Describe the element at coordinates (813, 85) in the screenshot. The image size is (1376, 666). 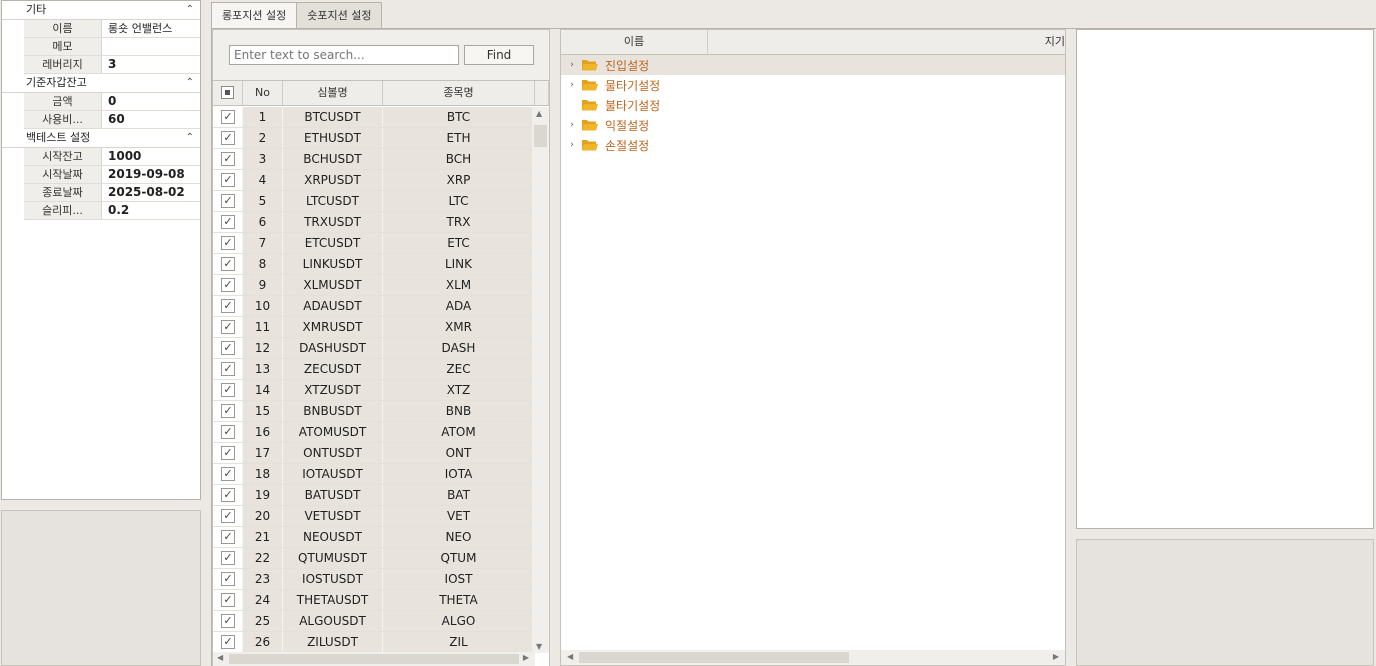
I see `tree-node: › 물타기설정` at that location.